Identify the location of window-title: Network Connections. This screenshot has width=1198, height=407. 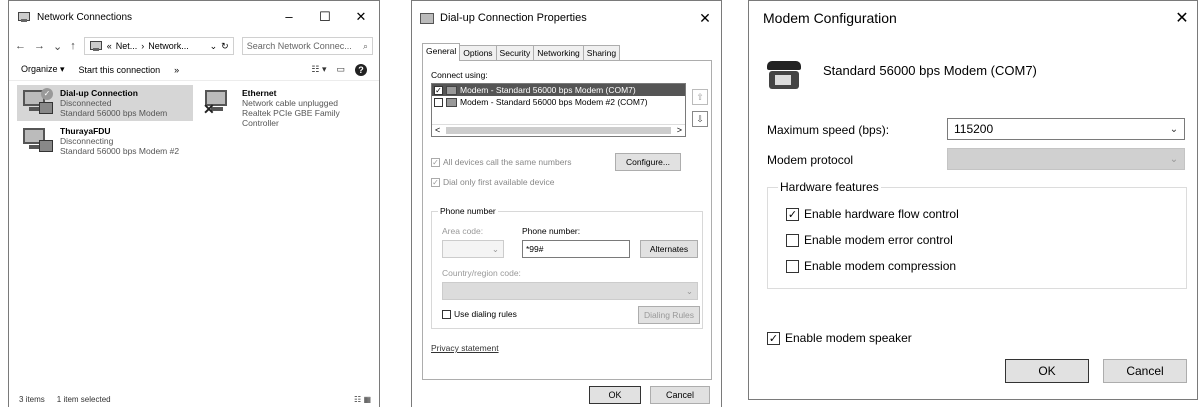
(85, 17).